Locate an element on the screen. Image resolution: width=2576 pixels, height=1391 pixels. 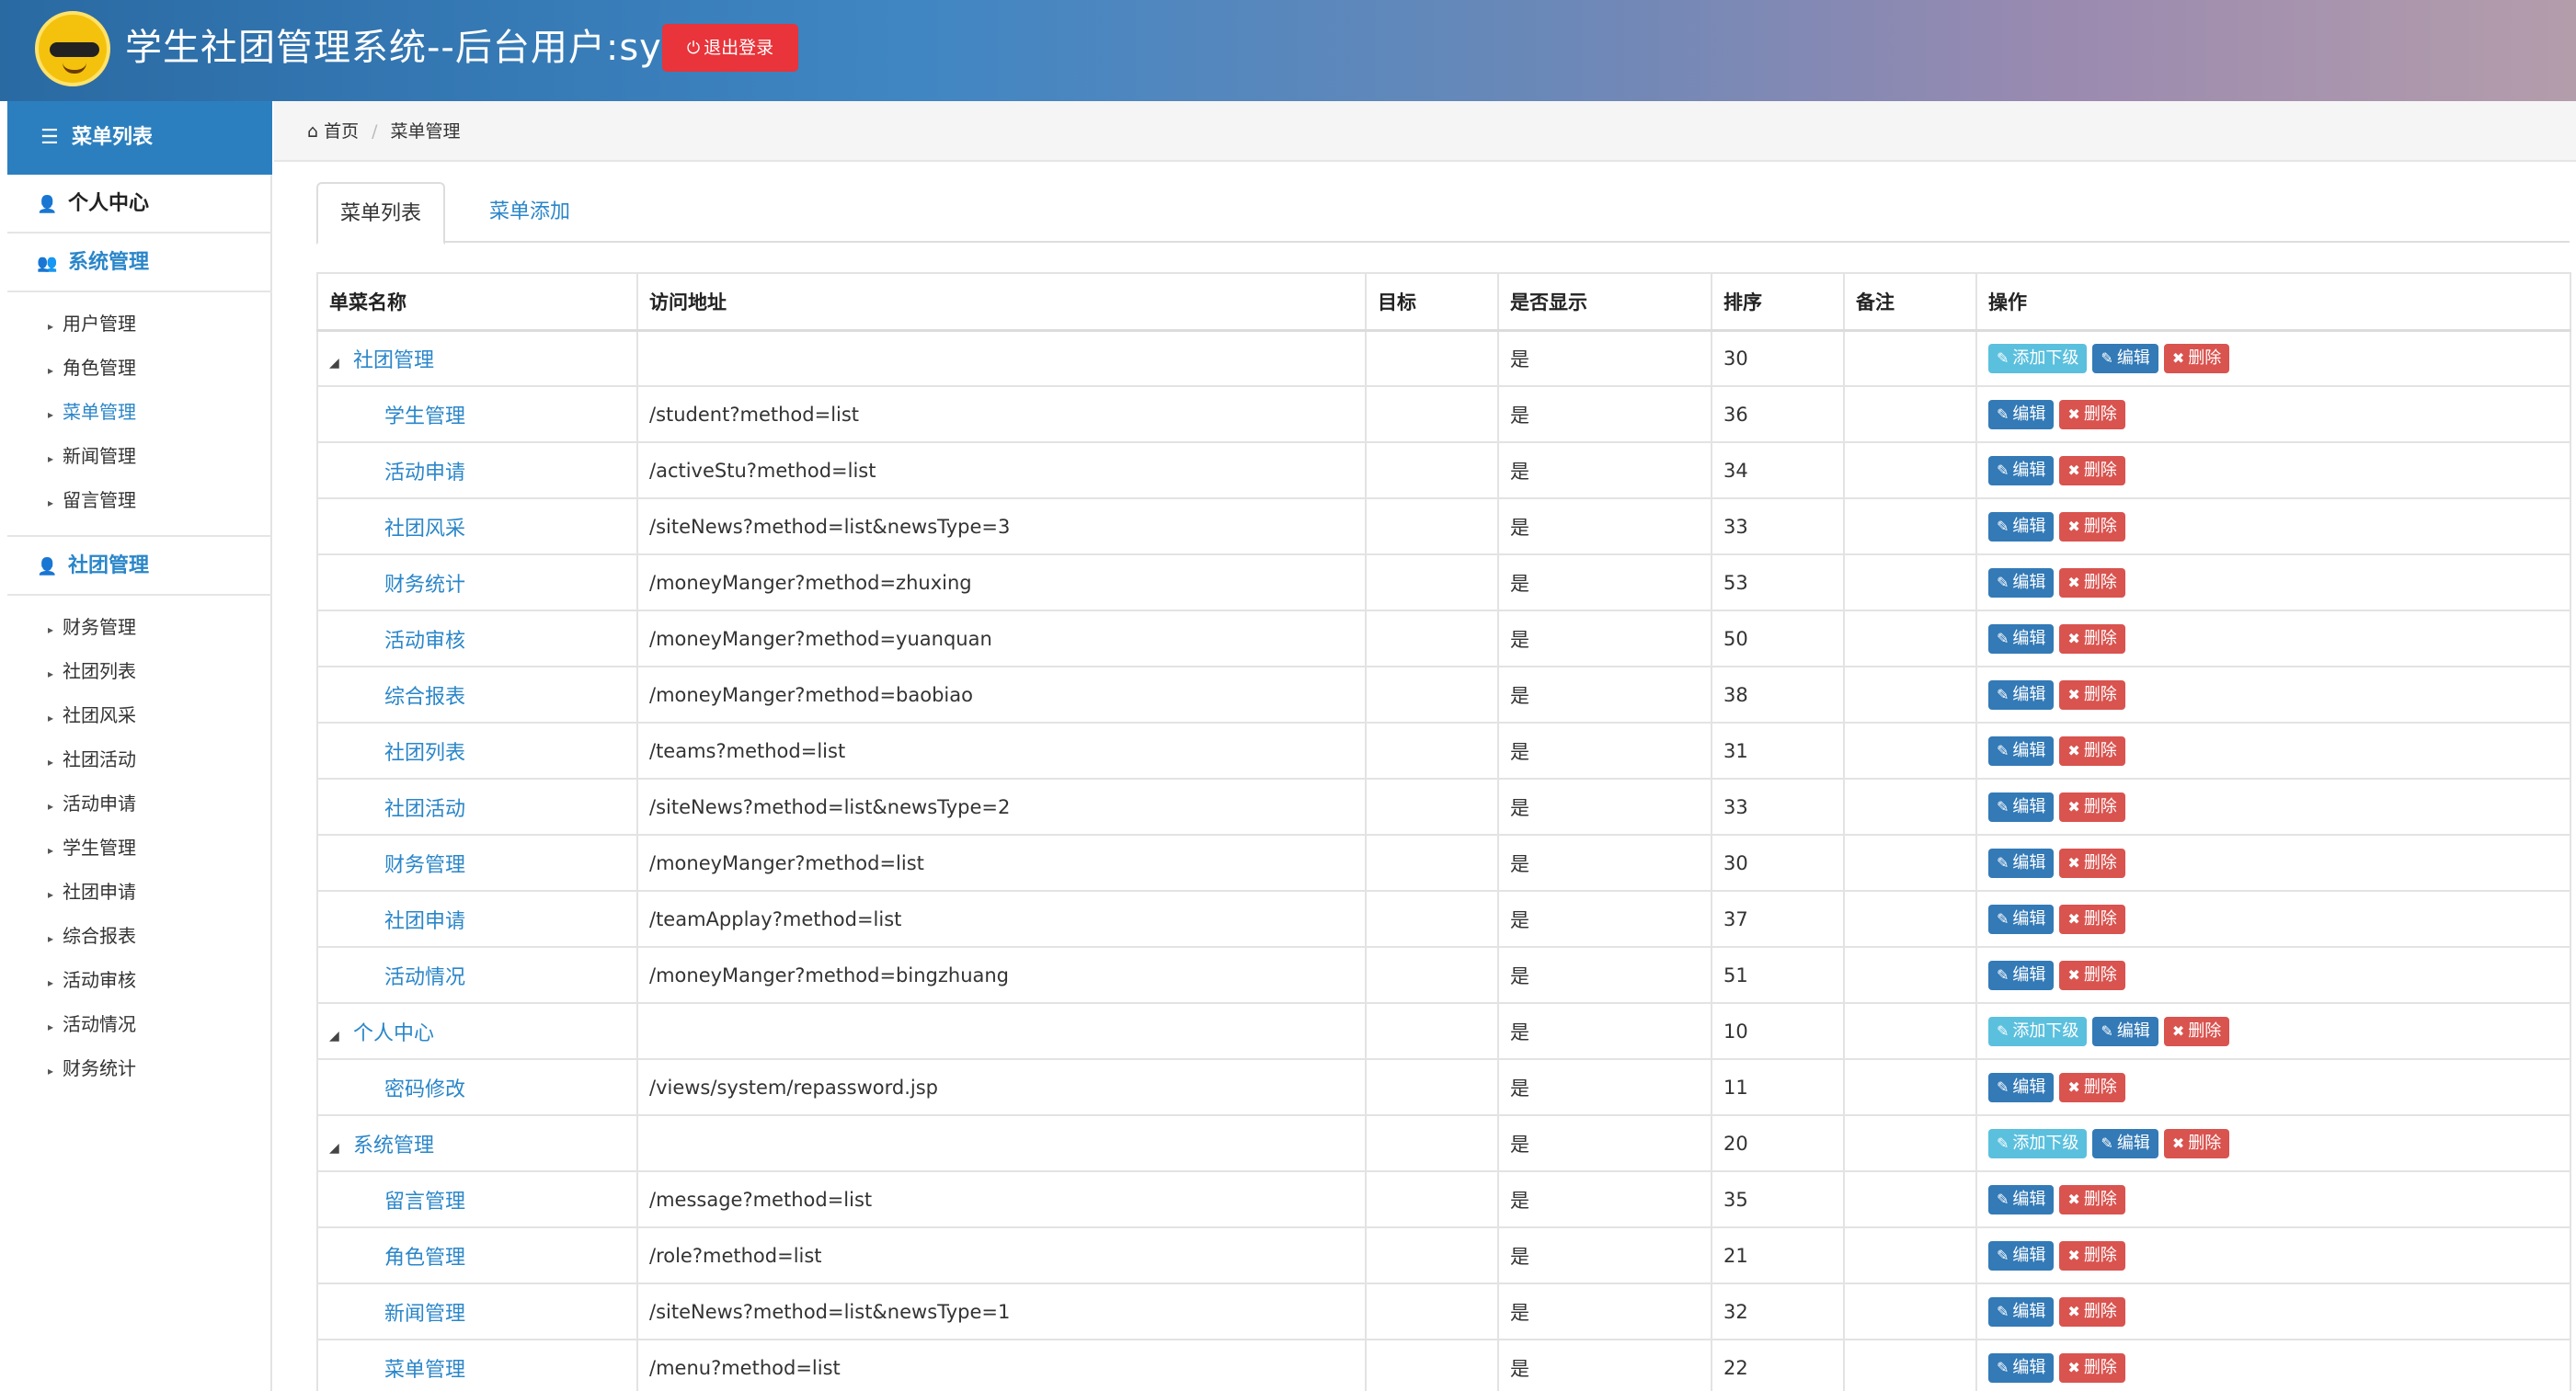
menu-target-cell is located at coordinates (1432, 1031).